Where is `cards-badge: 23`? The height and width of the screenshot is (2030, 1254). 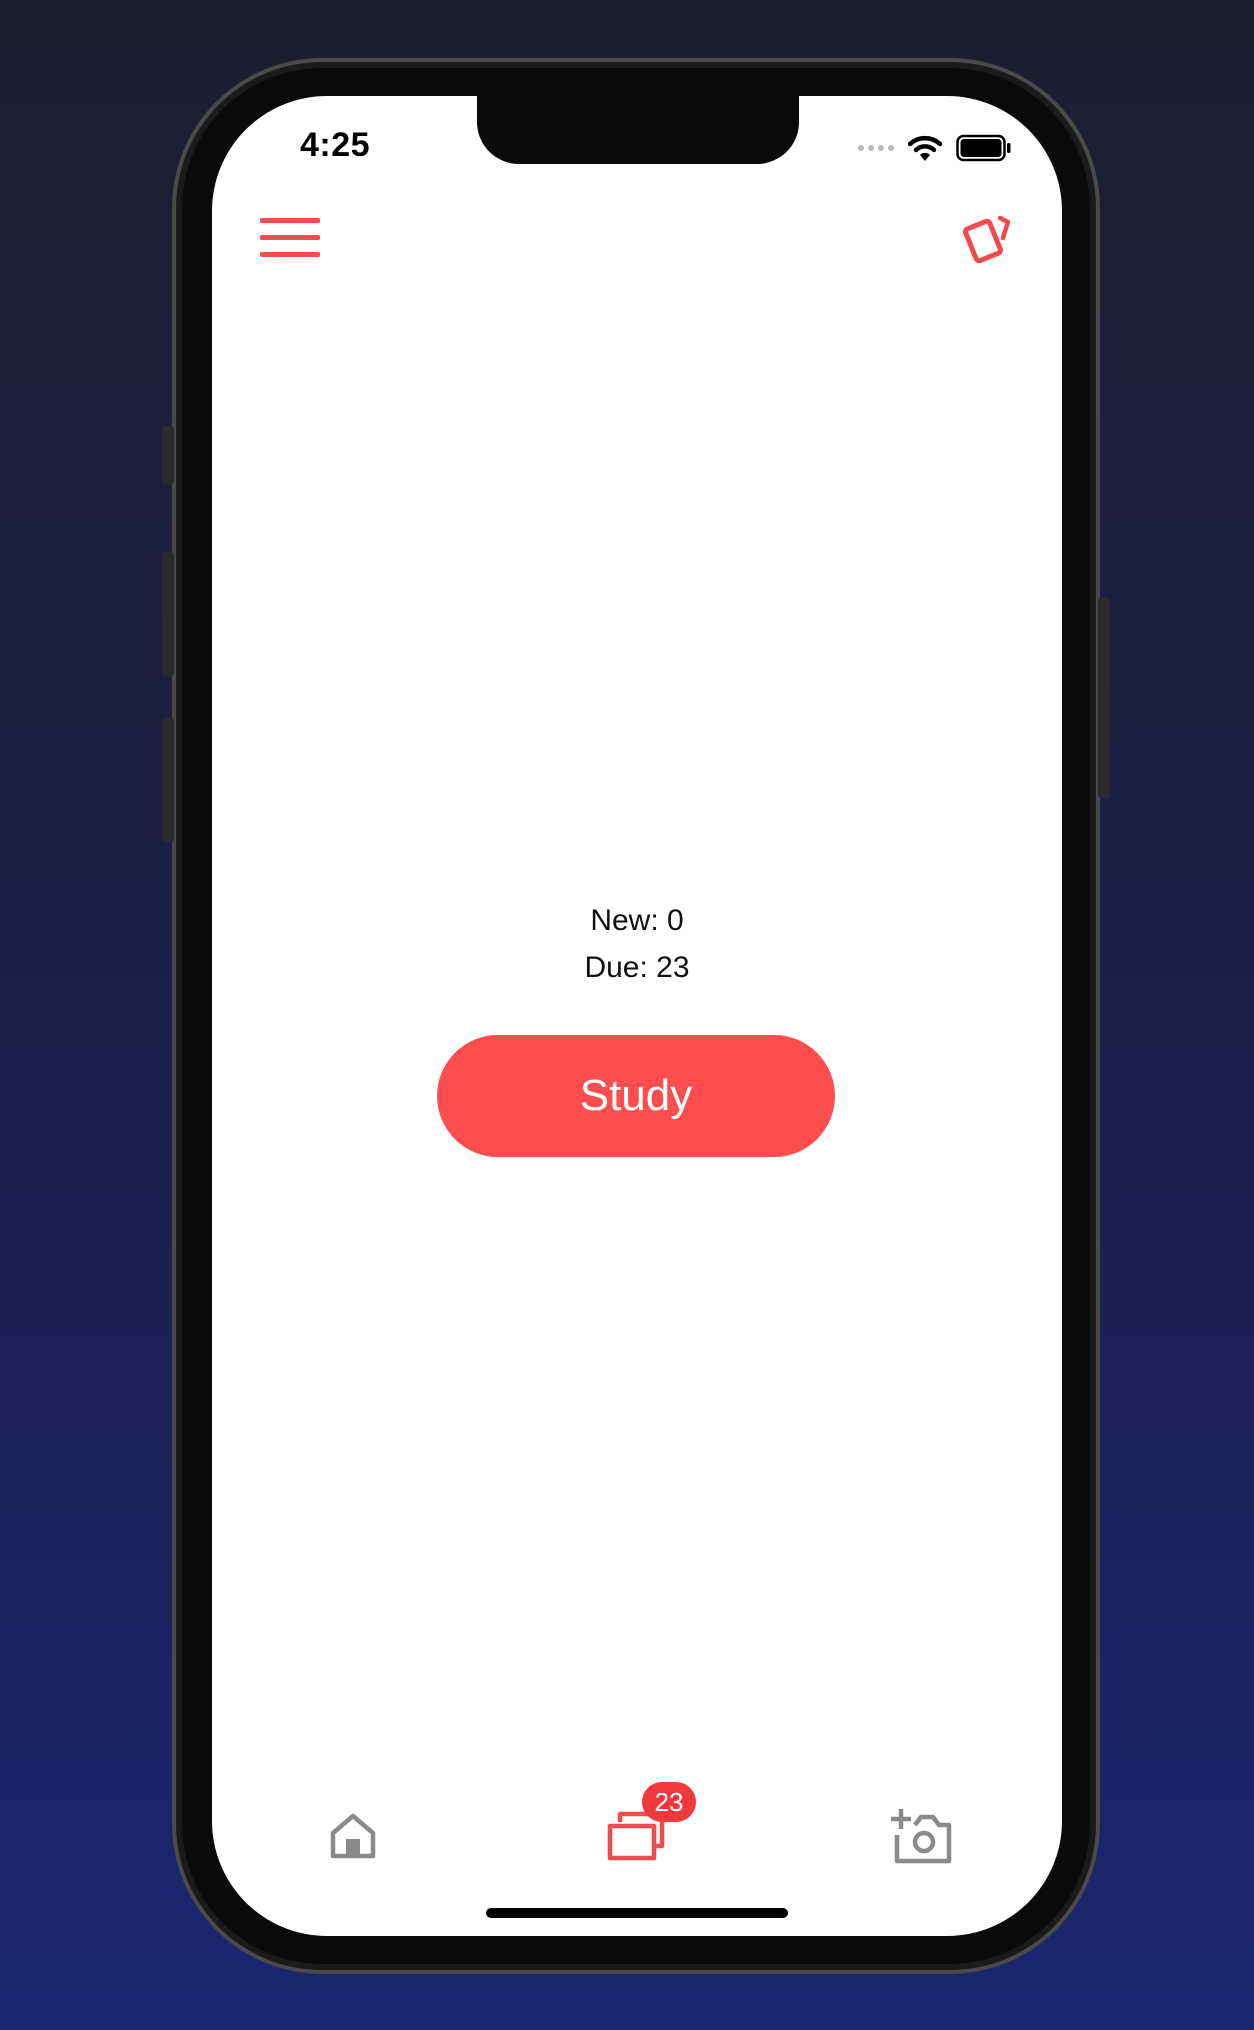 cards-badge: 23 is located at coordinates (669, 1802).